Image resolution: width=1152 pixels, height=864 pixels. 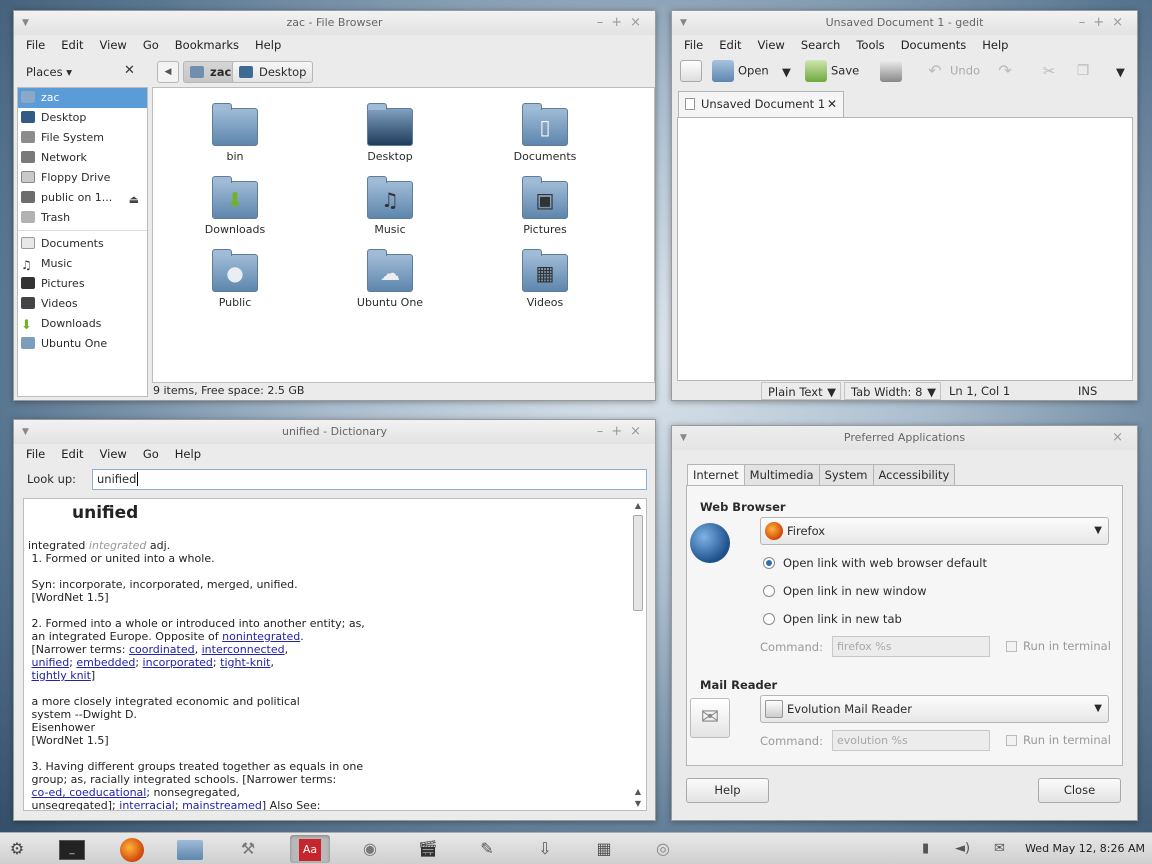 I want to click on sidebar-item-downloads: ⬇ Downloads, so click(x=82, y=324).